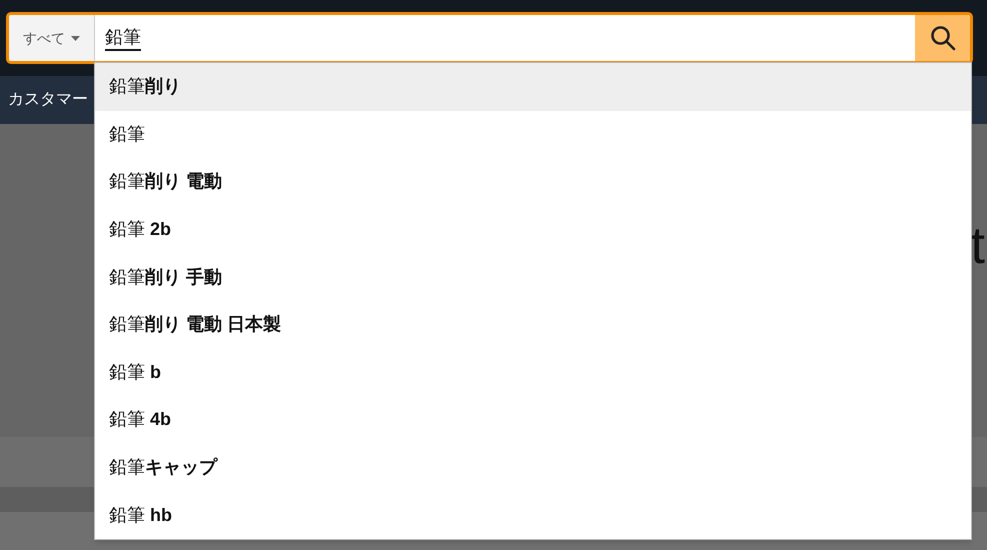 Image resolution: width=987 pixels, height=550 pixels. I want to click on search-button, so click(942, 38).